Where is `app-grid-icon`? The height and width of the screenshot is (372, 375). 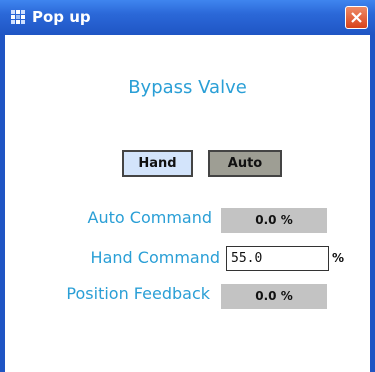 app-grid-icon is located at coordinates (18, 17).